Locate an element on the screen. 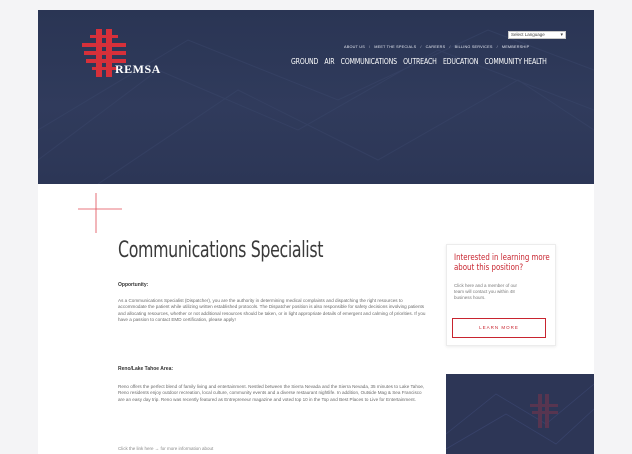 The width and height of the screenshot is (632, 454). sidebar-dark-block is located at coordinates (520, 414).